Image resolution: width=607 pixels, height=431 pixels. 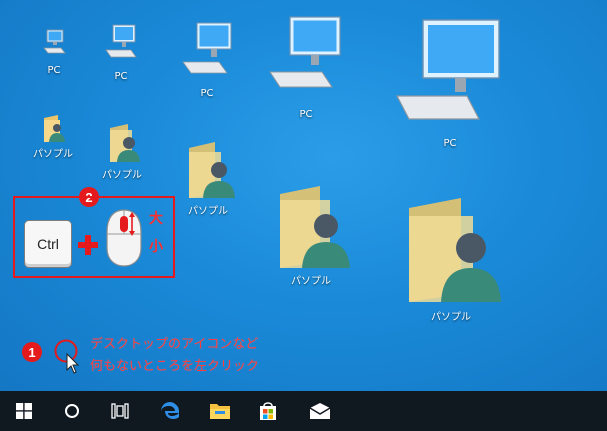 What do you see at coordinates (32, 352) in the screenshot?
I see `step-badge-1: 1` at bounding box center [32, 352].